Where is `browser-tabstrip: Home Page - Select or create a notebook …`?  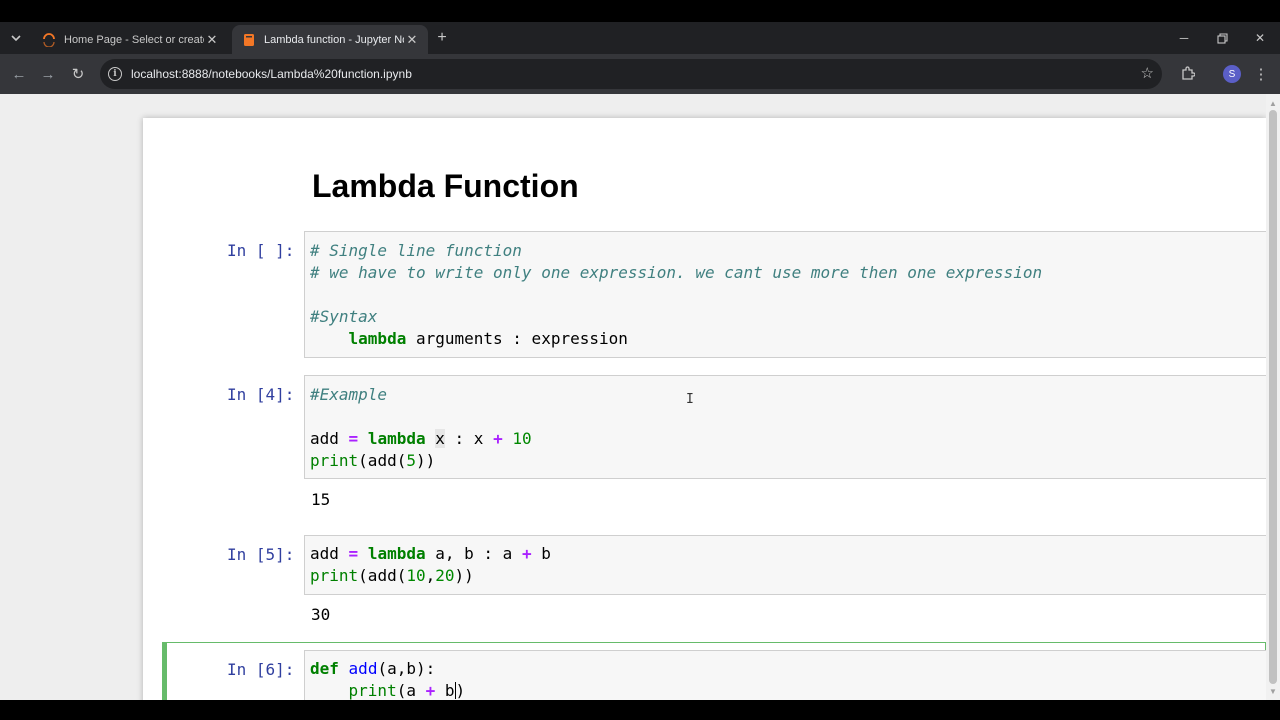
browser-tabstrip: Home Page - Select or create a notebook … is located at coordinates (640, 38).